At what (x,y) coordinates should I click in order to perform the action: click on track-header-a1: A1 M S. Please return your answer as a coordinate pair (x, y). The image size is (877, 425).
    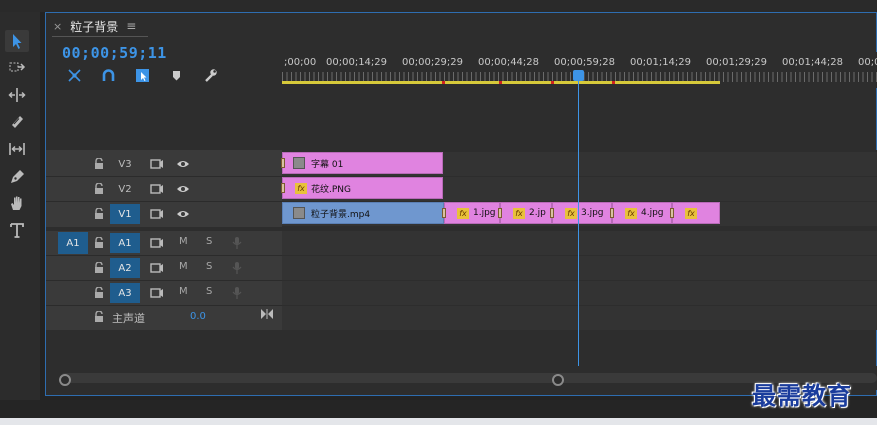
    Looking at the image, I should click on (164, 243).